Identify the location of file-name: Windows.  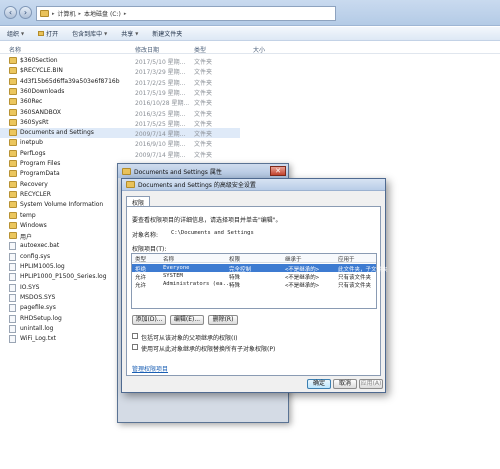
(33, 225).